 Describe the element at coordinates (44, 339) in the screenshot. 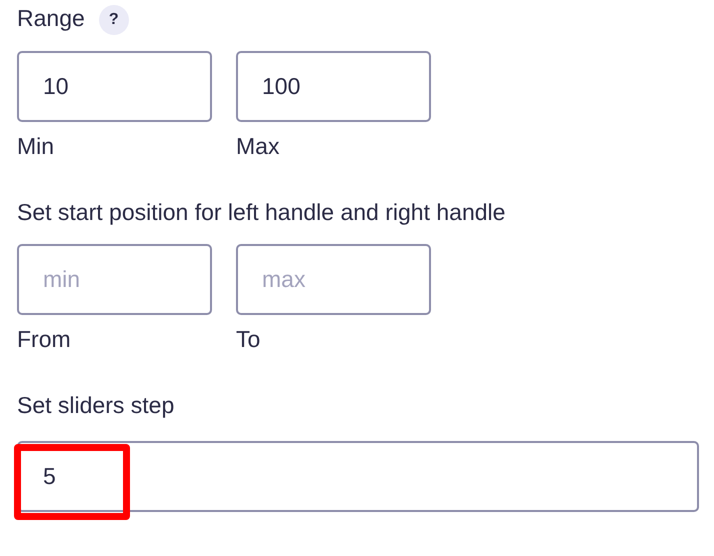

I see `field-label: From` at that location.